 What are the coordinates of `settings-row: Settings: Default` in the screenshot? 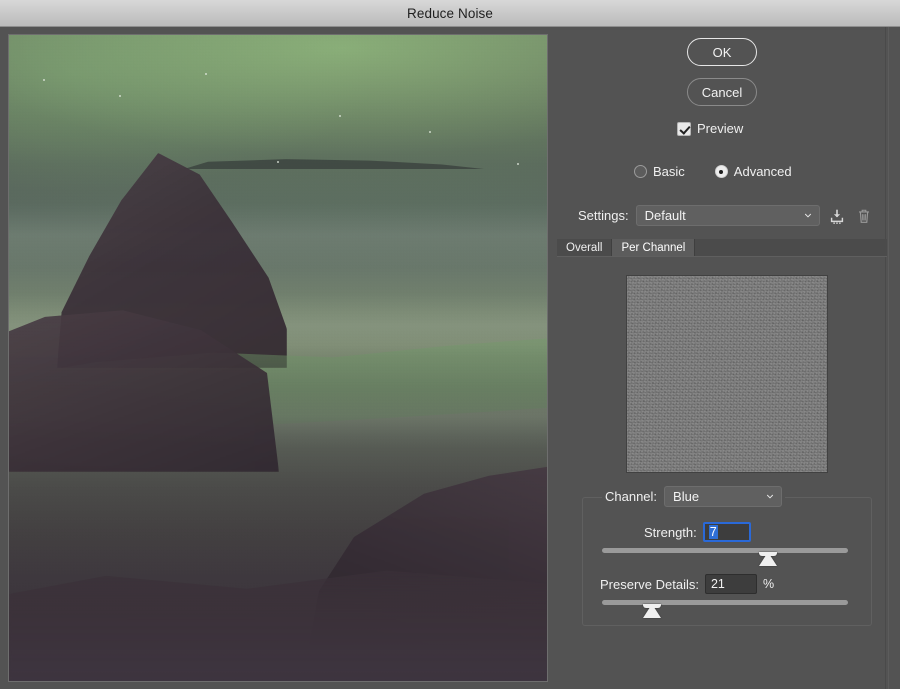 It's located at (726, 215).